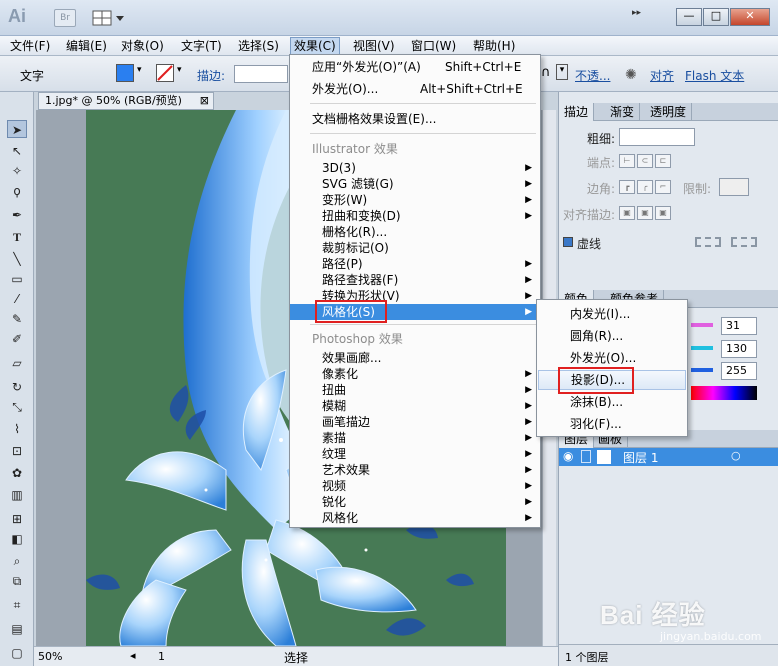 This screenshot has height=666, width=778. Describe the element at coordinates (133, 655) in the screenshot. I see `artboard-nav-icon: ◂` at that location.